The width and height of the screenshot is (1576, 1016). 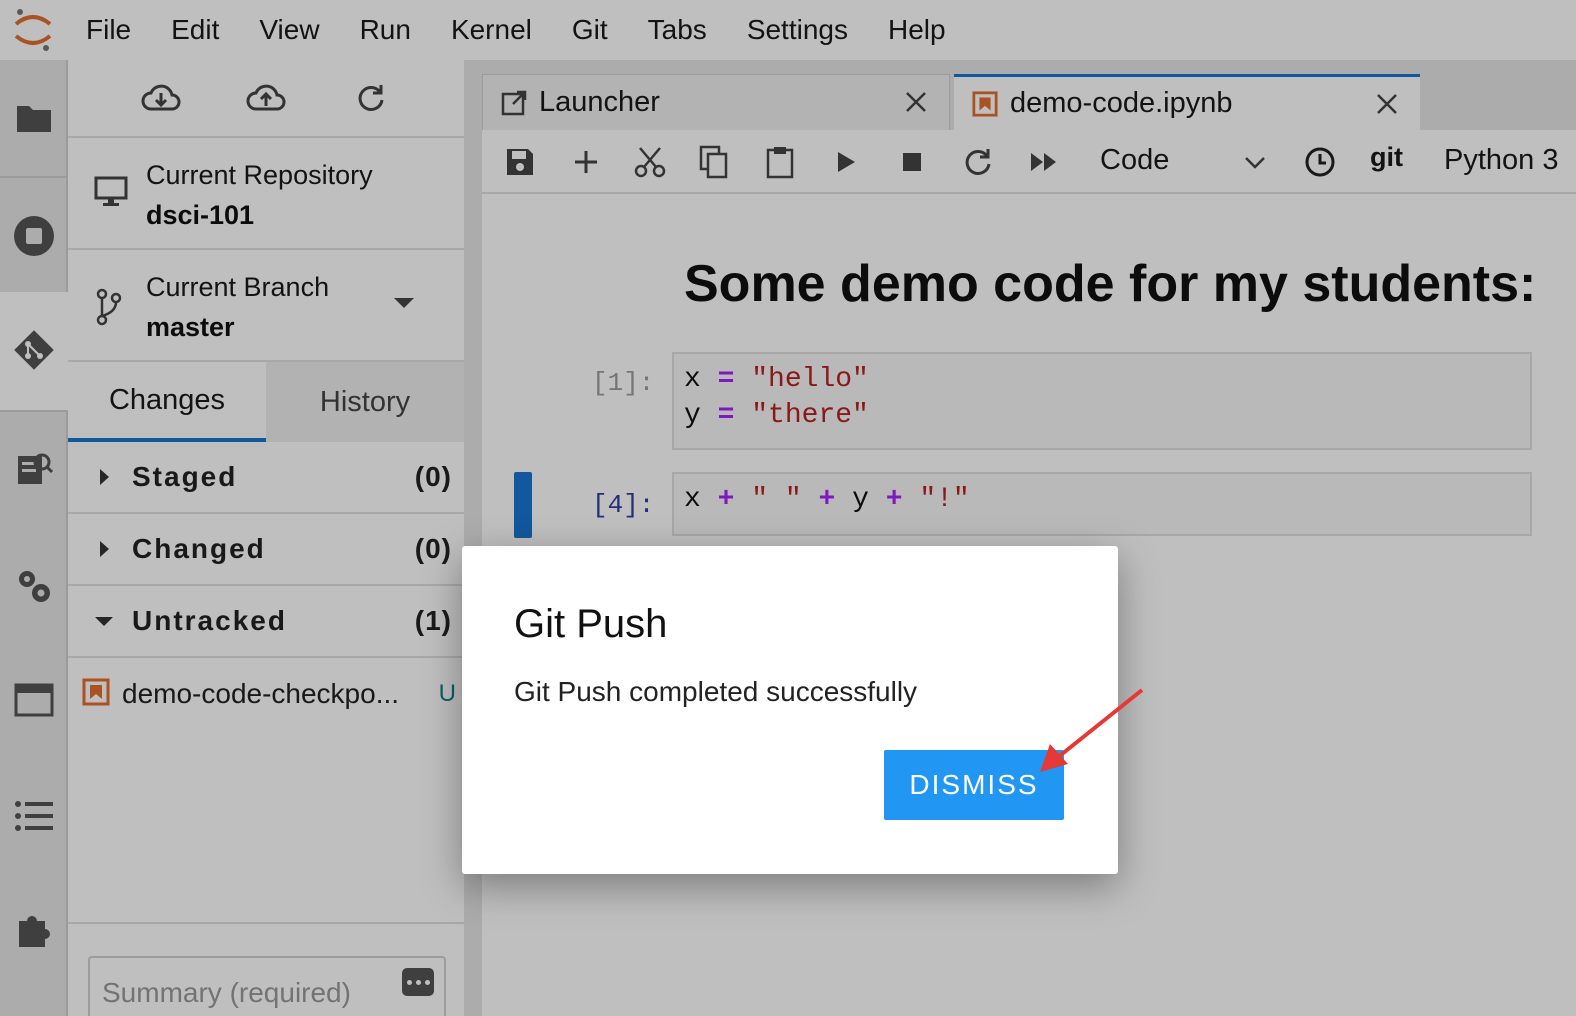 What do you see at coordinates (716, 691) in the screenshot?
I see `dialog-message: Git Push completed successfully` at bounding box center [716, 691].